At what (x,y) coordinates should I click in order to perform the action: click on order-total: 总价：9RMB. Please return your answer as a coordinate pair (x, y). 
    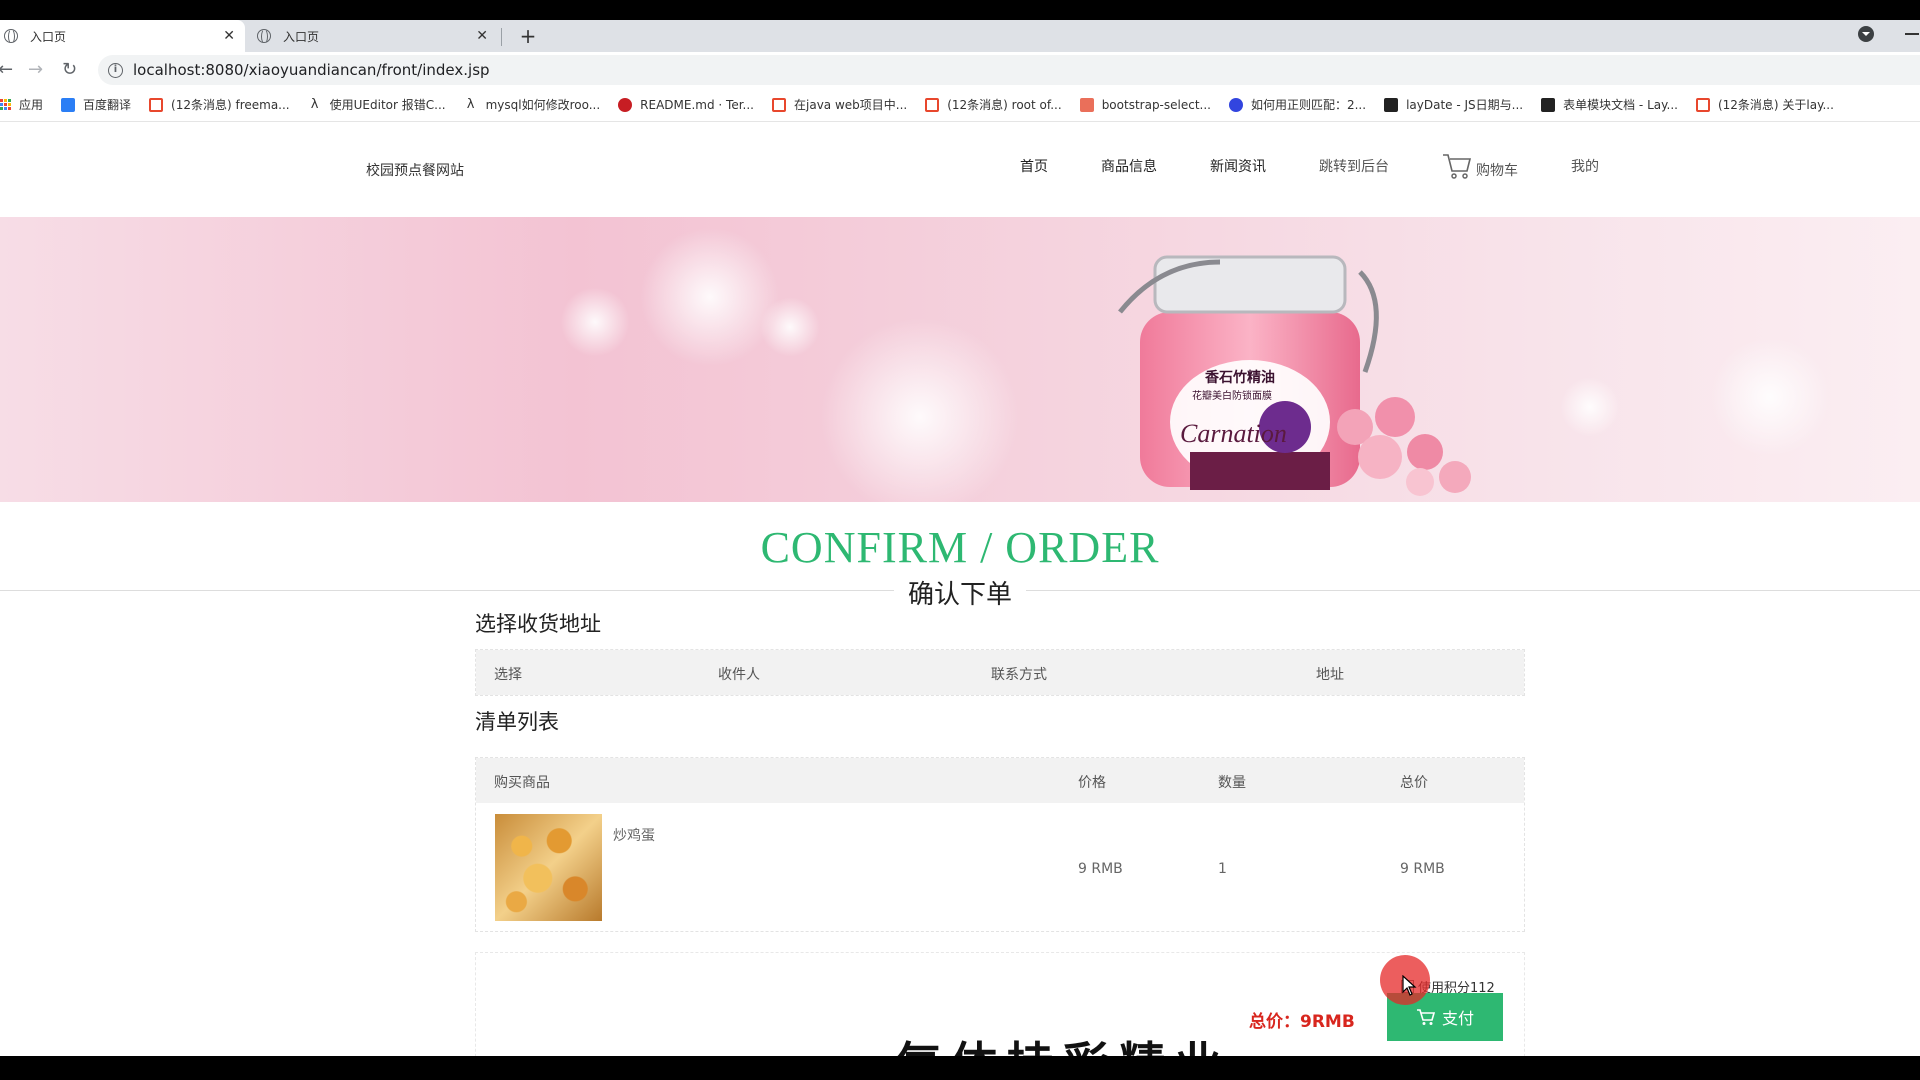
    Looking at the image, I should click on (1302, 1022).